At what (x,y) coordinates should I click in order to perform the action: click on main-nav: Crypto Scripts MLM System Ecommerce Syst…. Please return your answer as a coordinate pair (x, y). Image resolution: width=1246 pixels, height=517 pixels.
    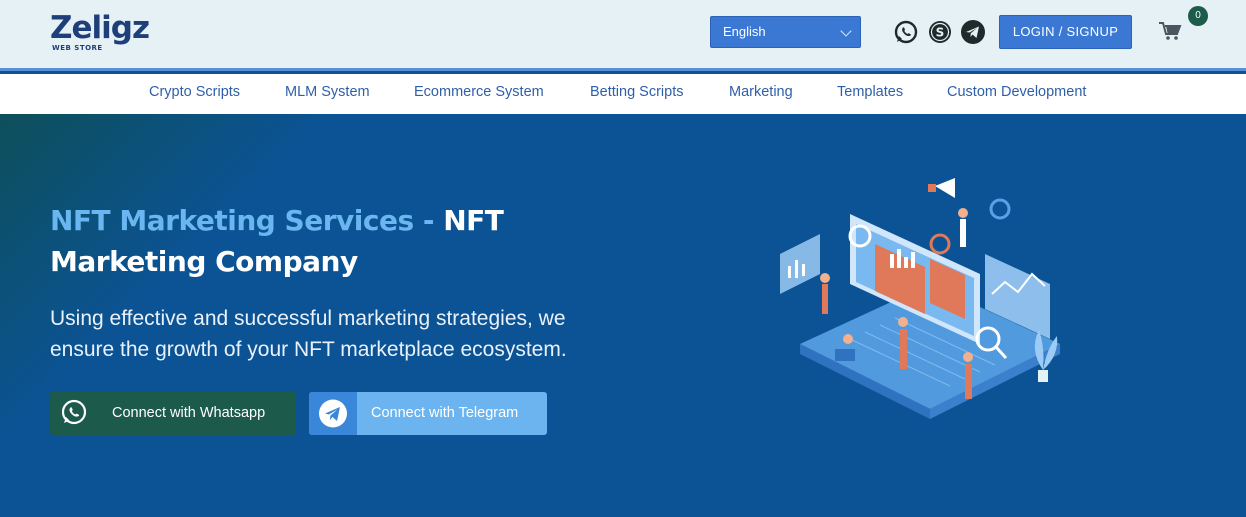
    Looking at the image, I should click on (623, 94).